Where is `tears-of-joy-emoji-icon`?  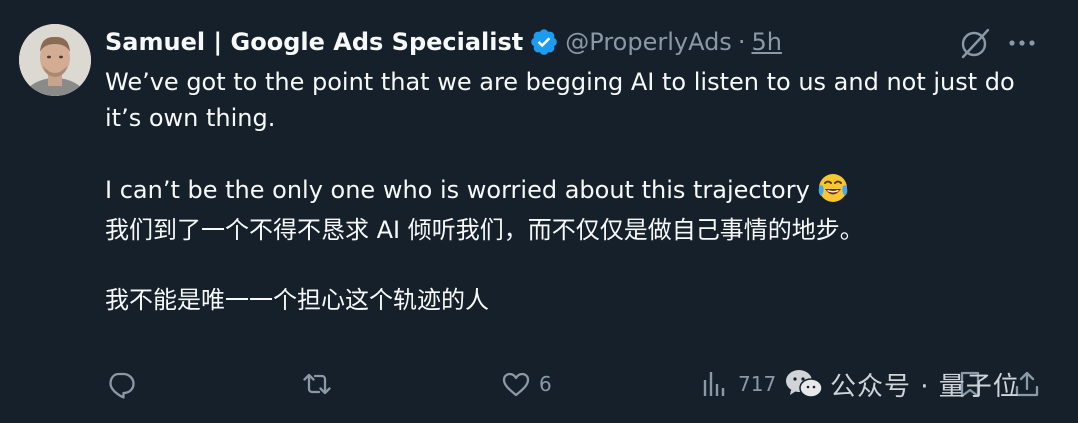 tears-of-joy-emoji-icon is located at coordinates (833, 188).